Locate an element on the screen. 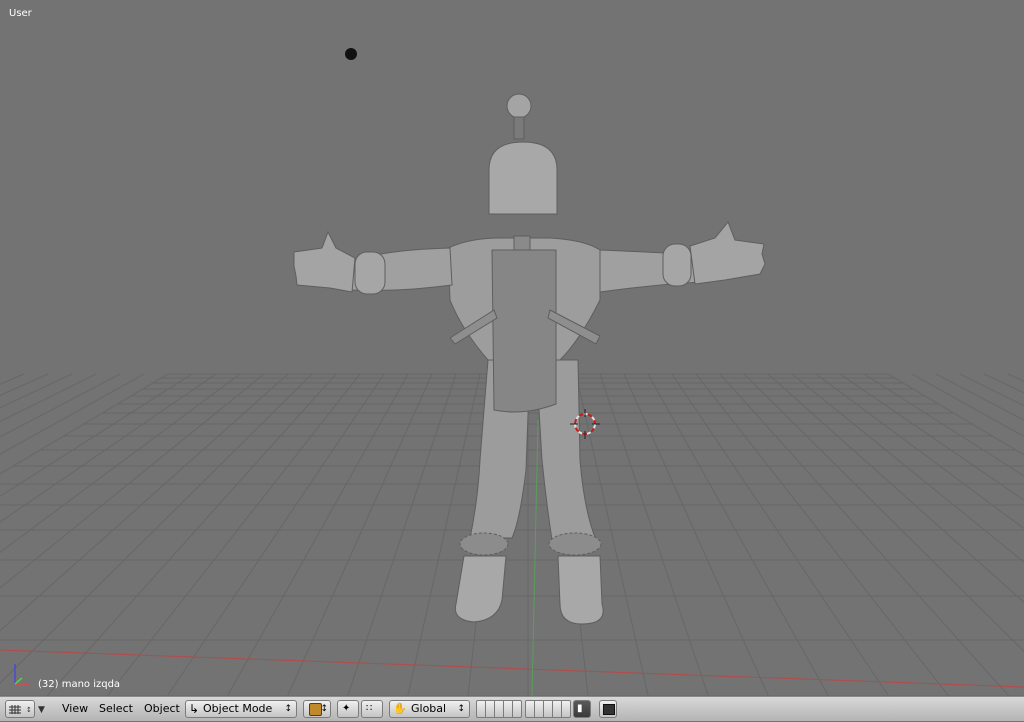 Image resolution: width=1024 pixels, height=722 pixels. mode-selector: ↳ Object Mode ↕ is located at coordinates (241, 709).